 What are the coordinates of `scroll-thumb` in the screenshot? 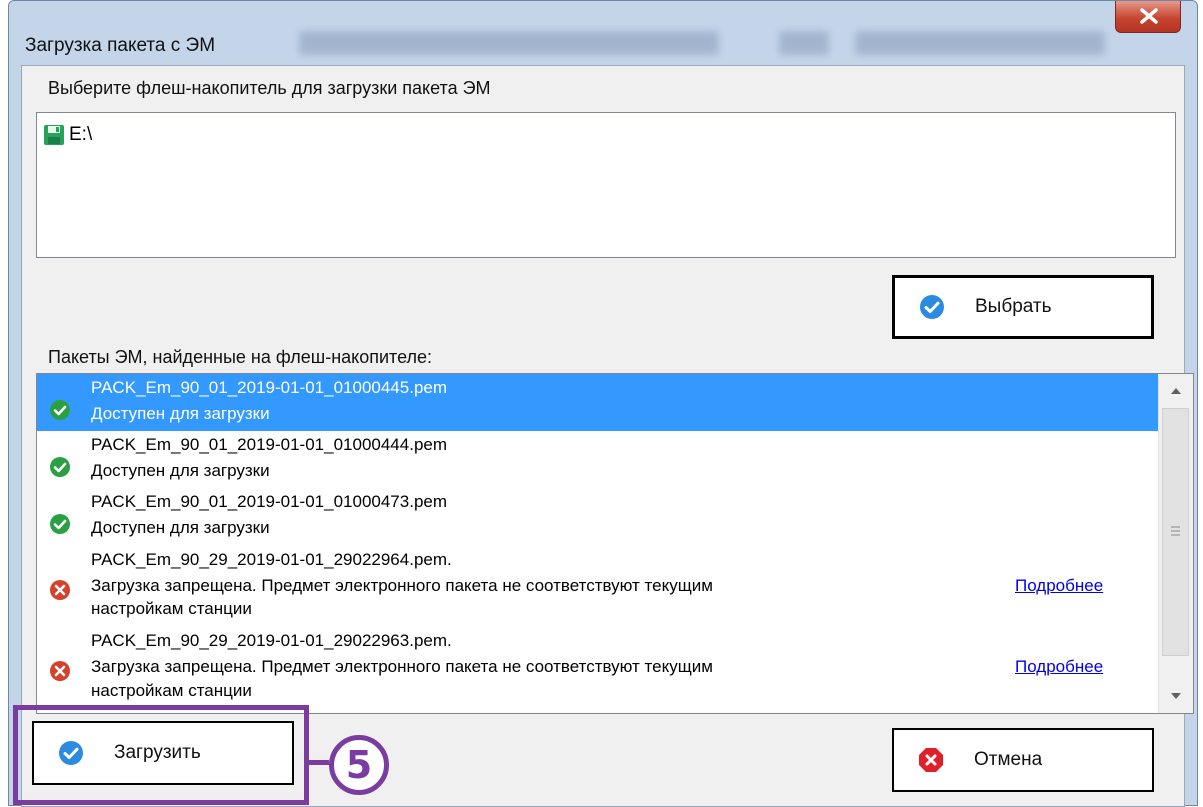 It's located at (1175, 532).